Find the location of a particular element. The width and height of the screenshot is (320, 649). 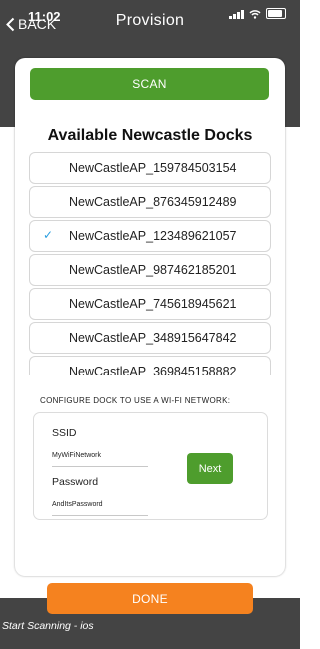

dock-item: NewCastleAP_159784503154 is located at coordinates (150, 168).